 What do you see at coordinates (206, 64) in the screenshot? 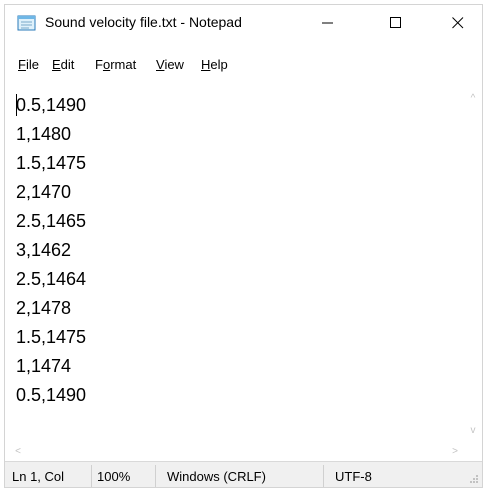
I see `menu-help-mnemonic: H` at bounding box center [206, 64].